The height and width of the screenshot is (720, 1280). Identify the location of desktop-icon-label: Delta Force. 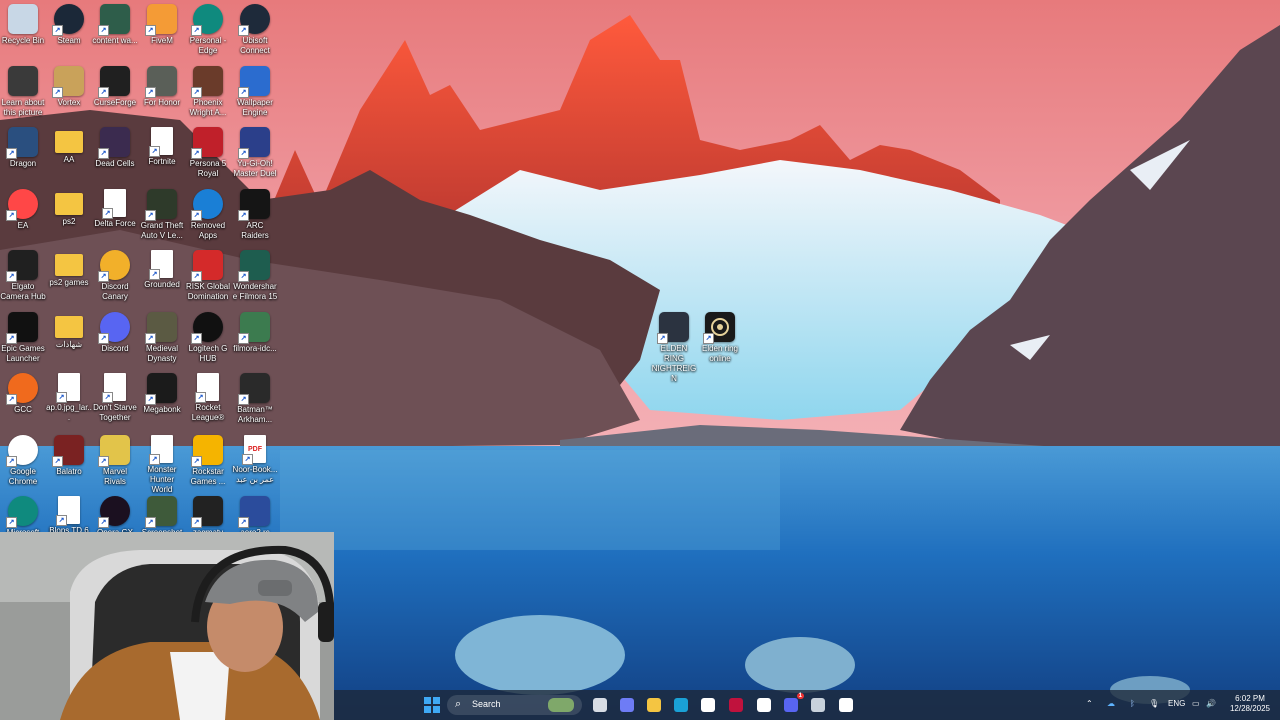
(115, 223).